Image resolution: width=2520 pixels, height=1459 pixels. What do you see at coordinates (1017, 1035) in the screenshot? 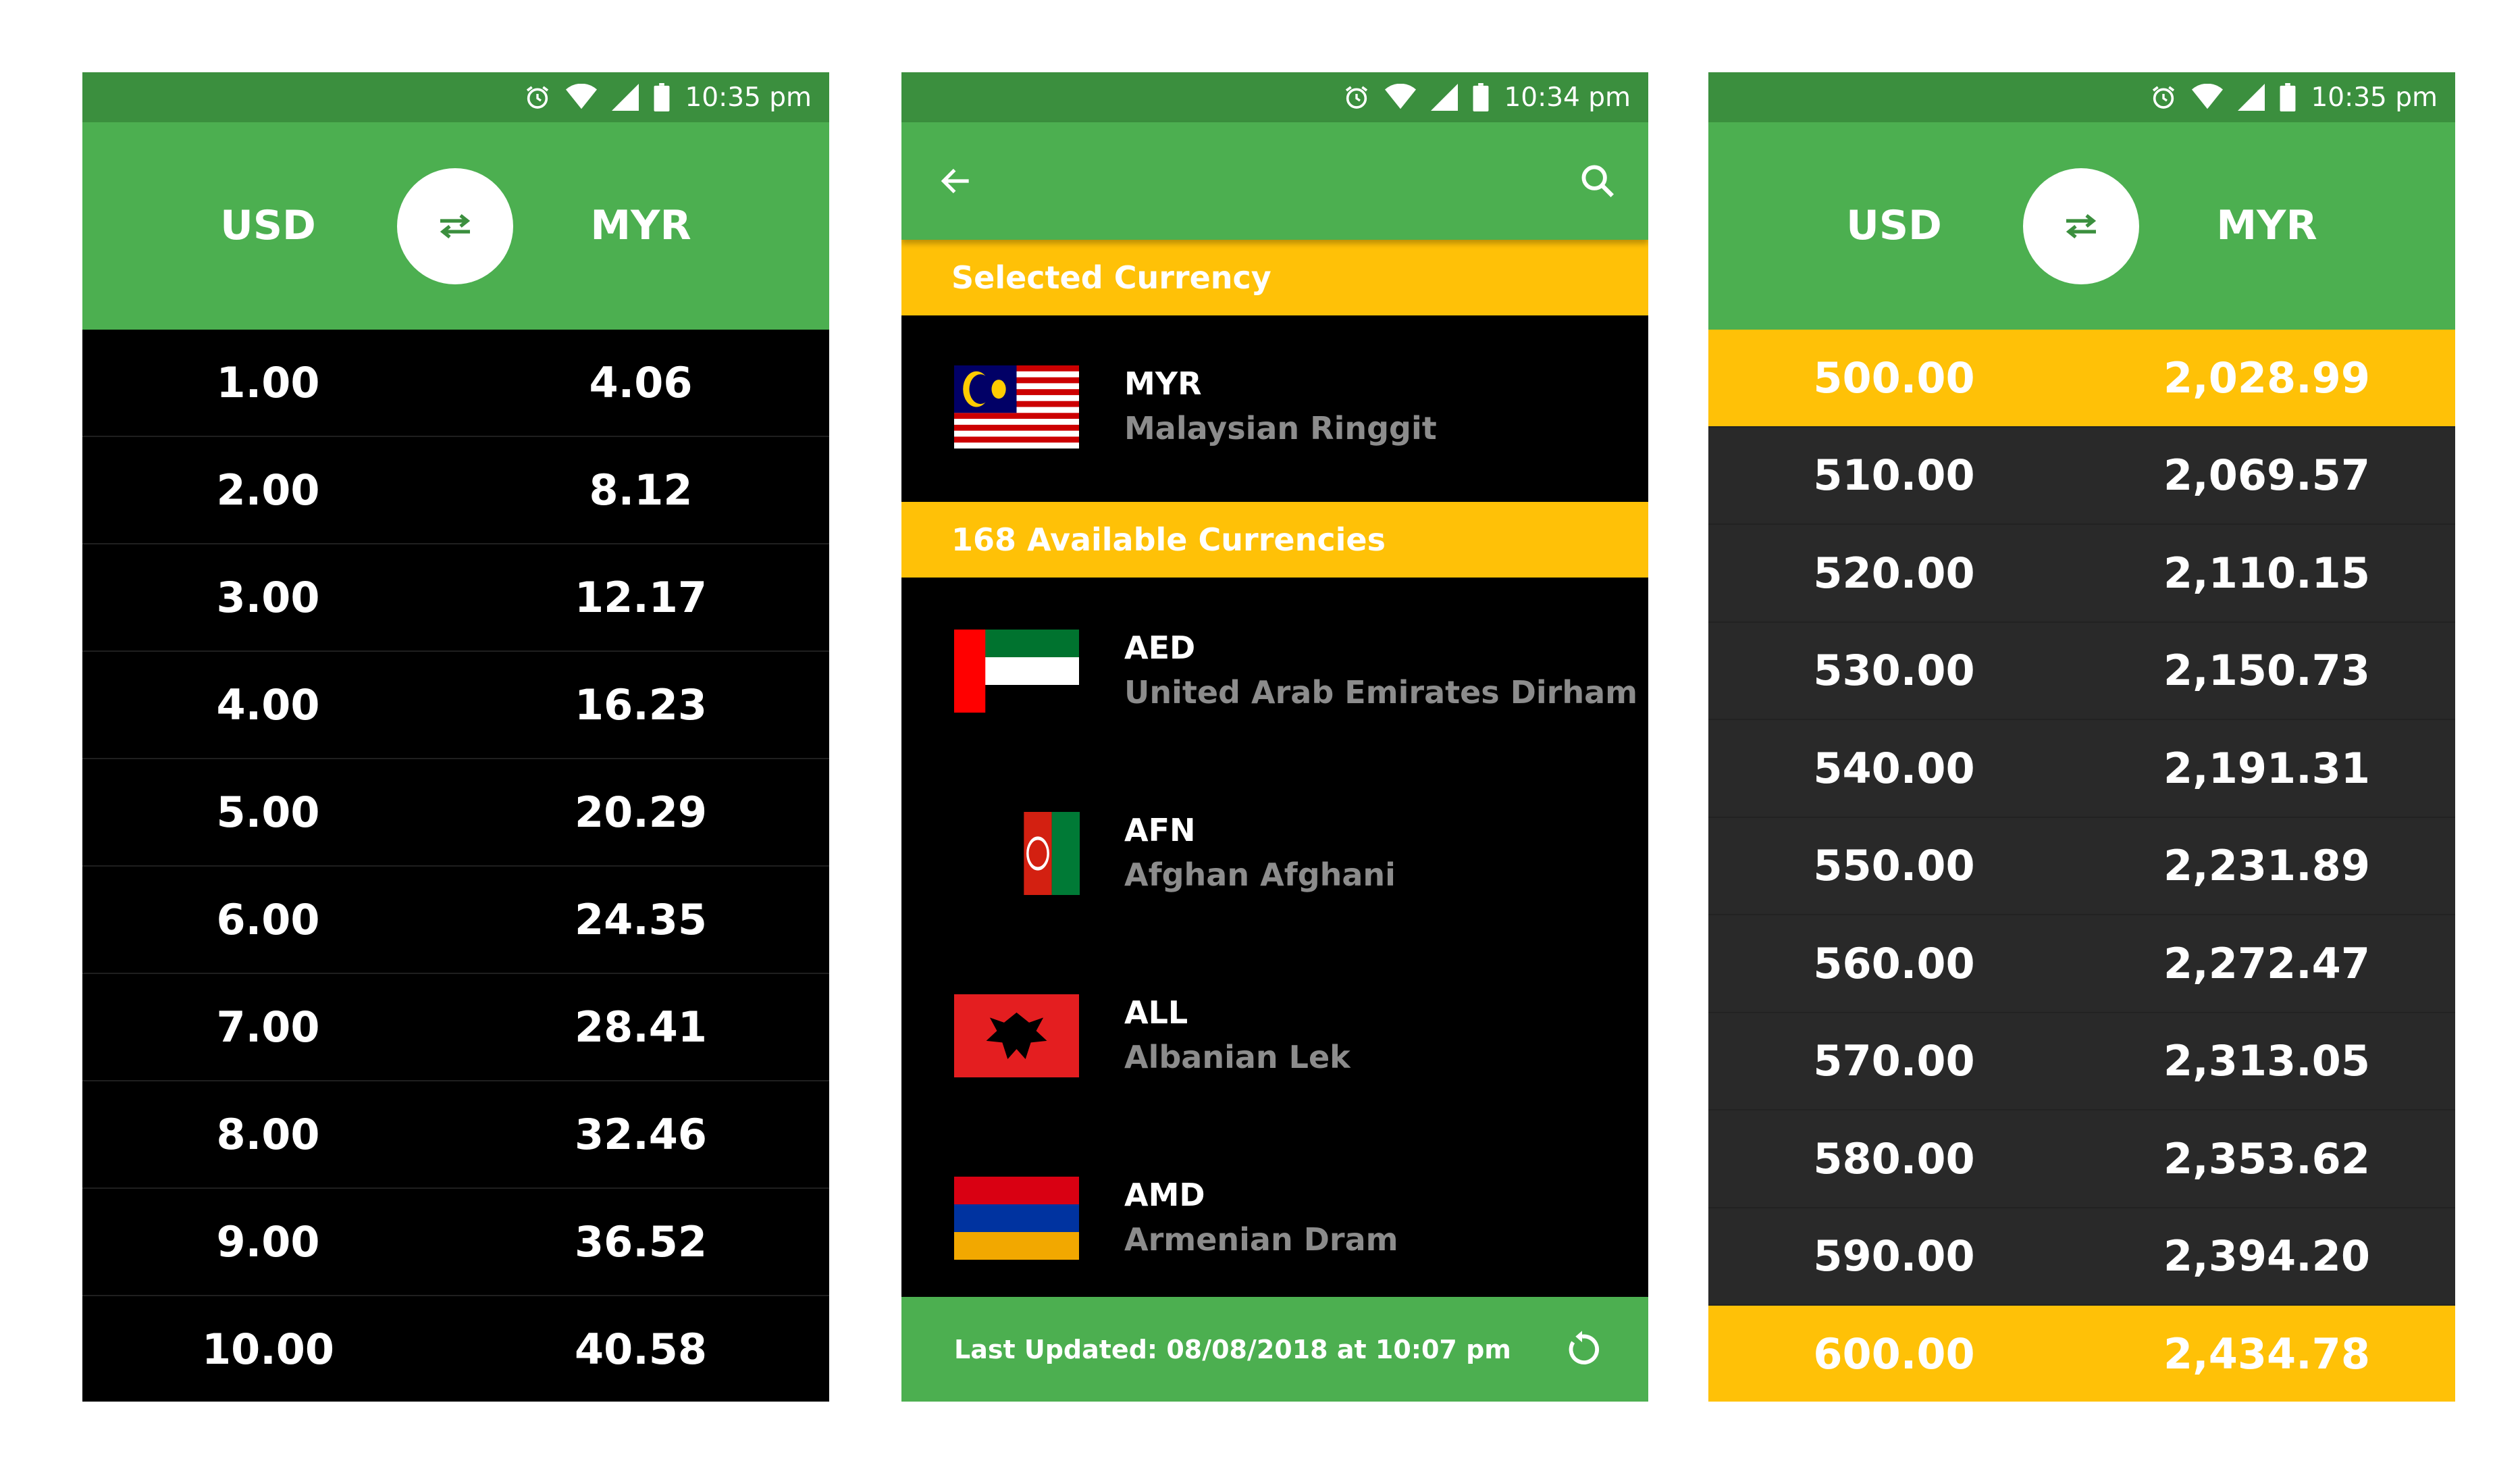
I see `albania-flag` at bounding box center [1017, 1035].